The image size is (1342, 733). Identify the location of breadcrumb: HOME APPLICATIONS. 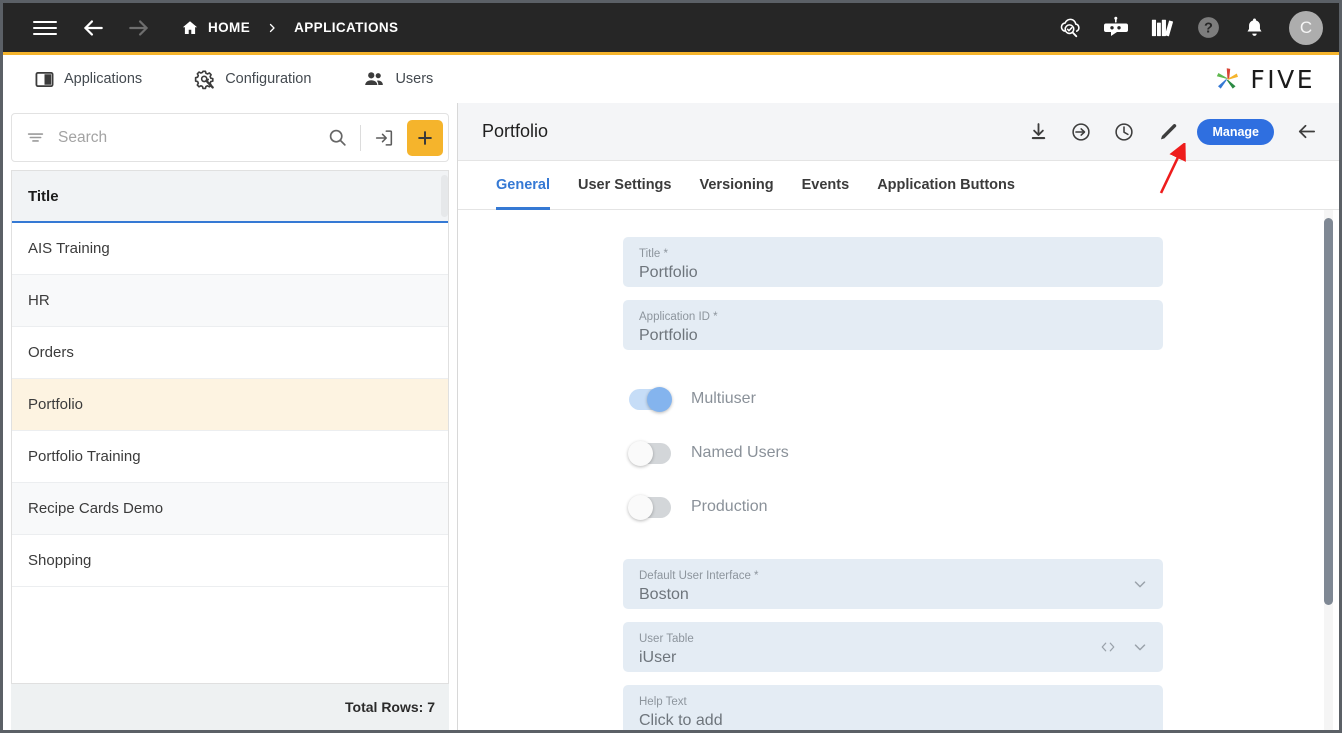
(289, 28).